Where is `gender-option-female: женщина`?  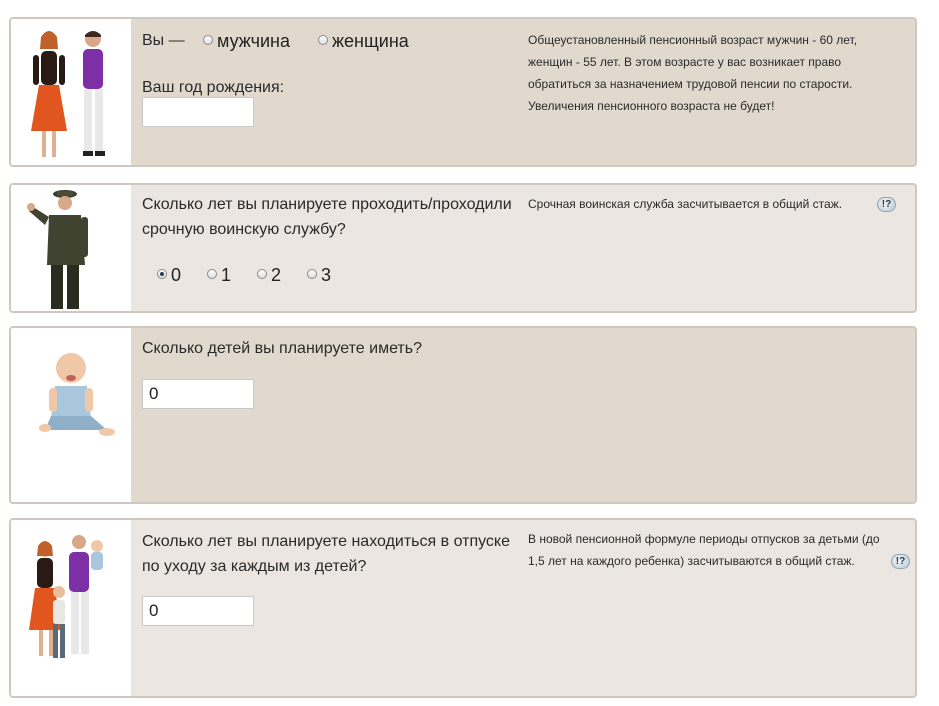 gender-option-female: женщина is located at coordinates (363, 41).